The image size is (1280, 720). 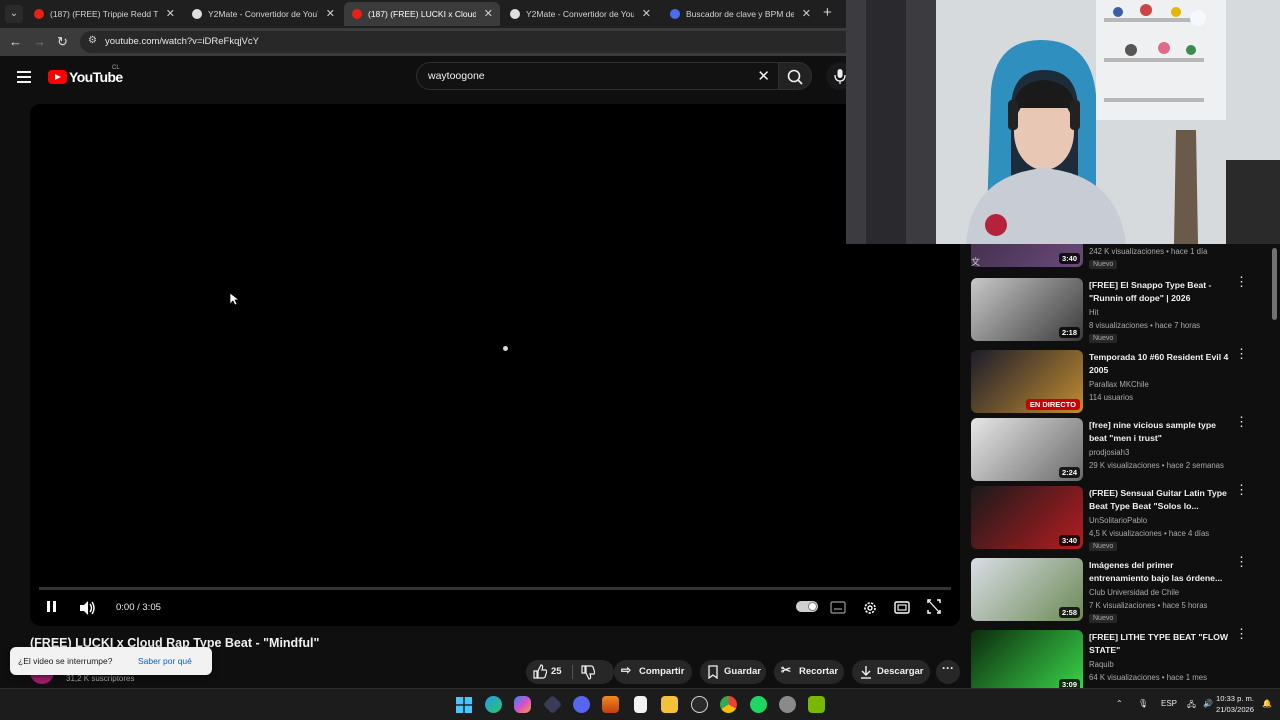 What do you see at coordinates (581, 704) in the screenshot?
I see `discord-icon` at bounding box center [581, 704].